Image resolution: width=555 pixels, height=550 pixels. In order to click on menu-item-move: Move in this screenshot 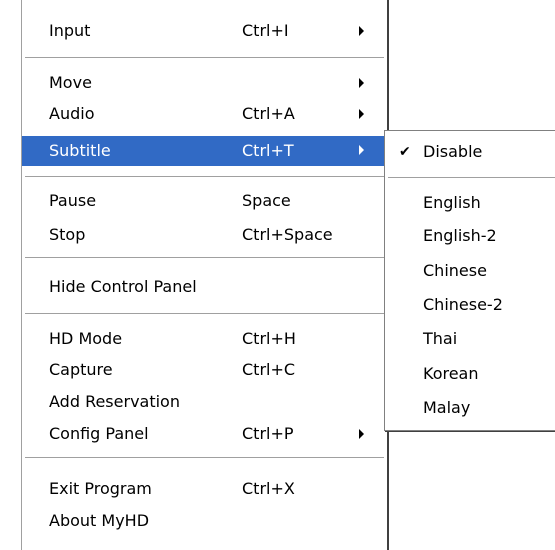, I will do `click(204, 83)`.